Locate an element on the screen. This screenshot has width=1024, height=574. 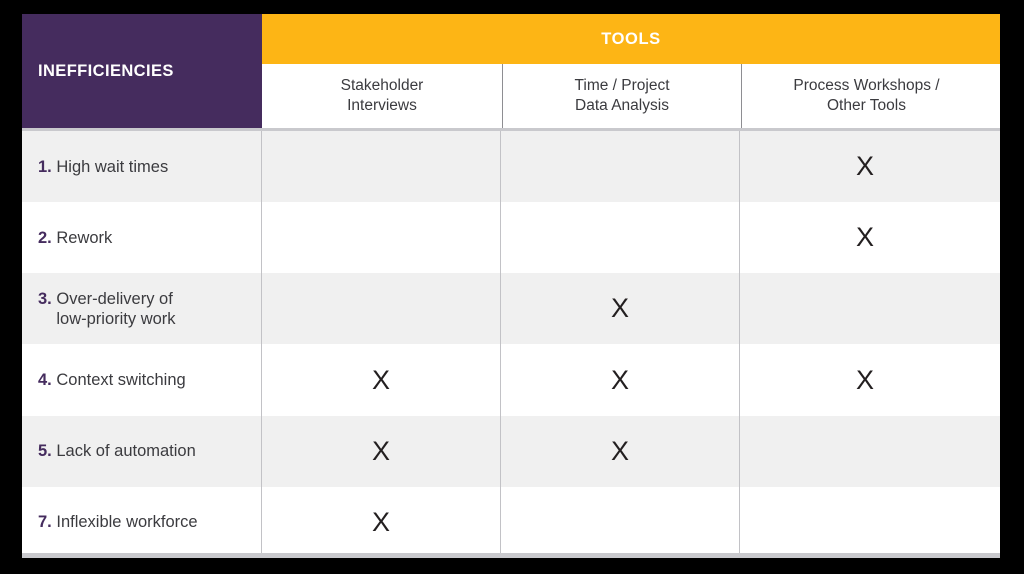
row-number: 1. is located at coordinates (45, 166).